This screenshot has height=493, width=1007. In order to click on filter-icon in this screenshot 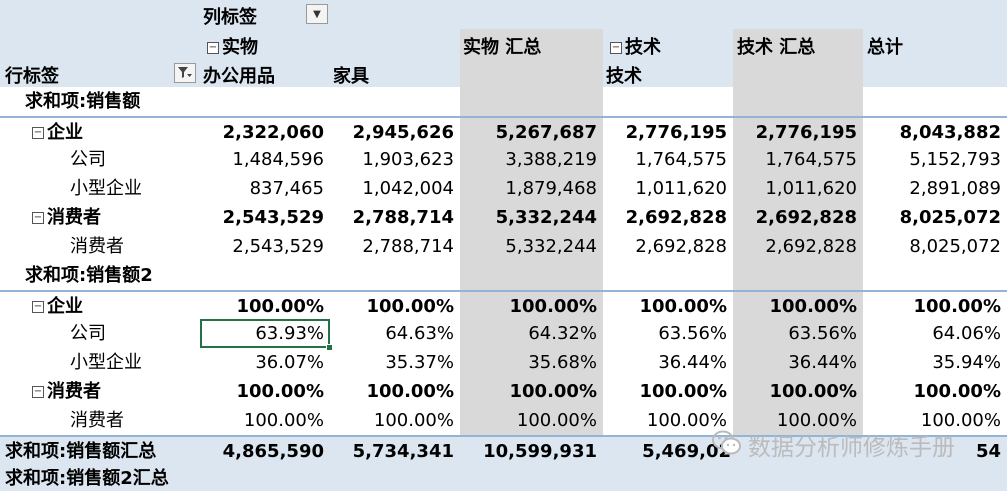, I will do `click(185, 72)`.